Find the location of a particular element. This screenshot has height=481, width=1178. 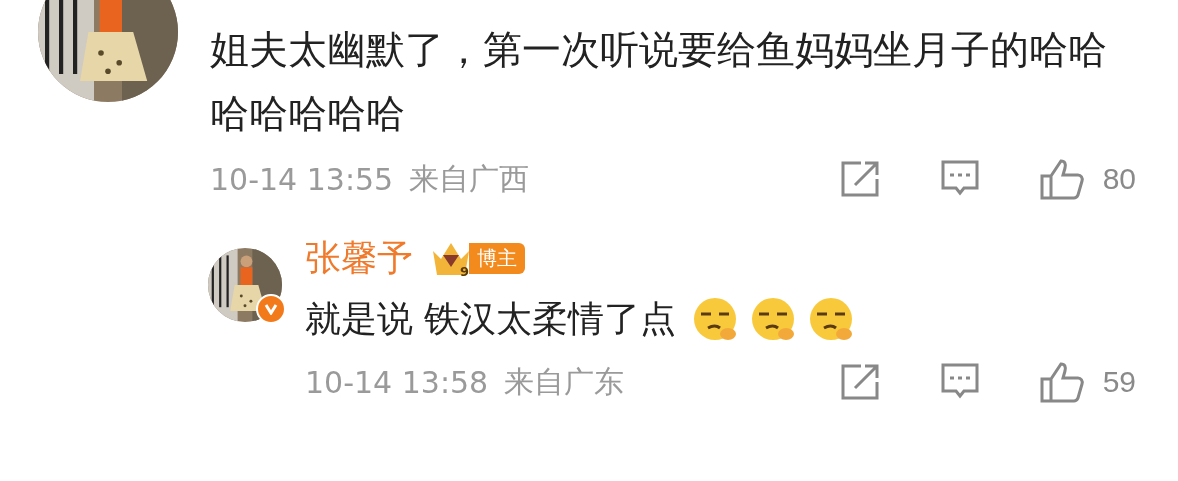

reply-time: 10-14 13:58 is located at coordinates (397, 382).